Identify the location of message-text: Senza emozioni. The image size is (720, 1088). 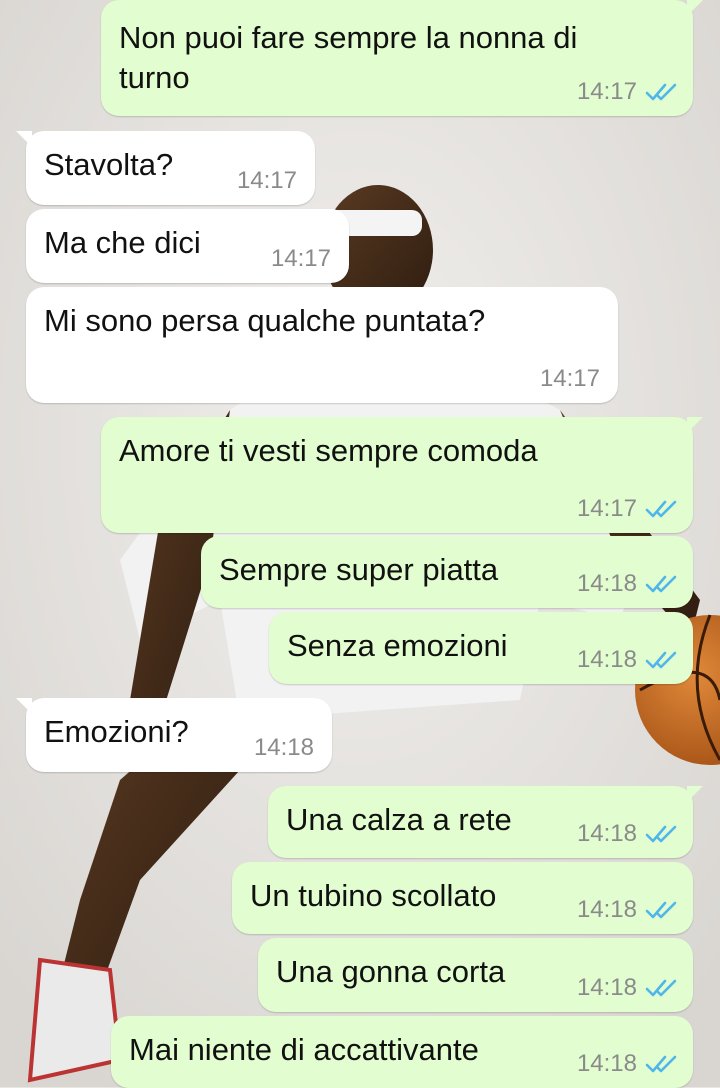
(397, 645).